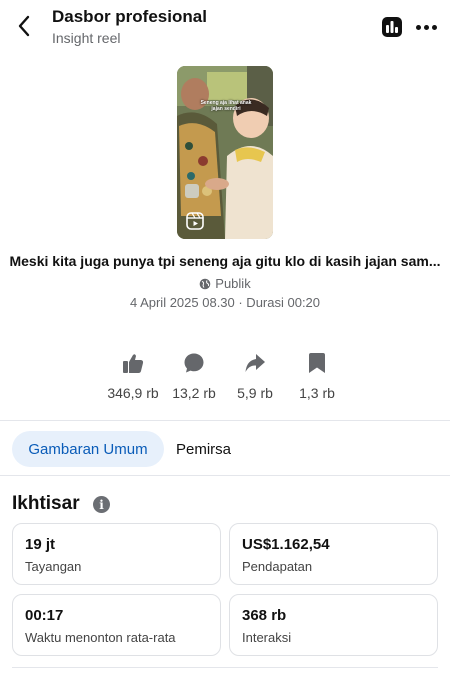 Image resolution: width=450 pixels, height=681 pixels. What do you see at coordinates (226, 106) in the screenshot?
I see `thumbnail-overlay-text: Seneng aja lihat anak jajan sendiri` at bounding box center [226, 106].